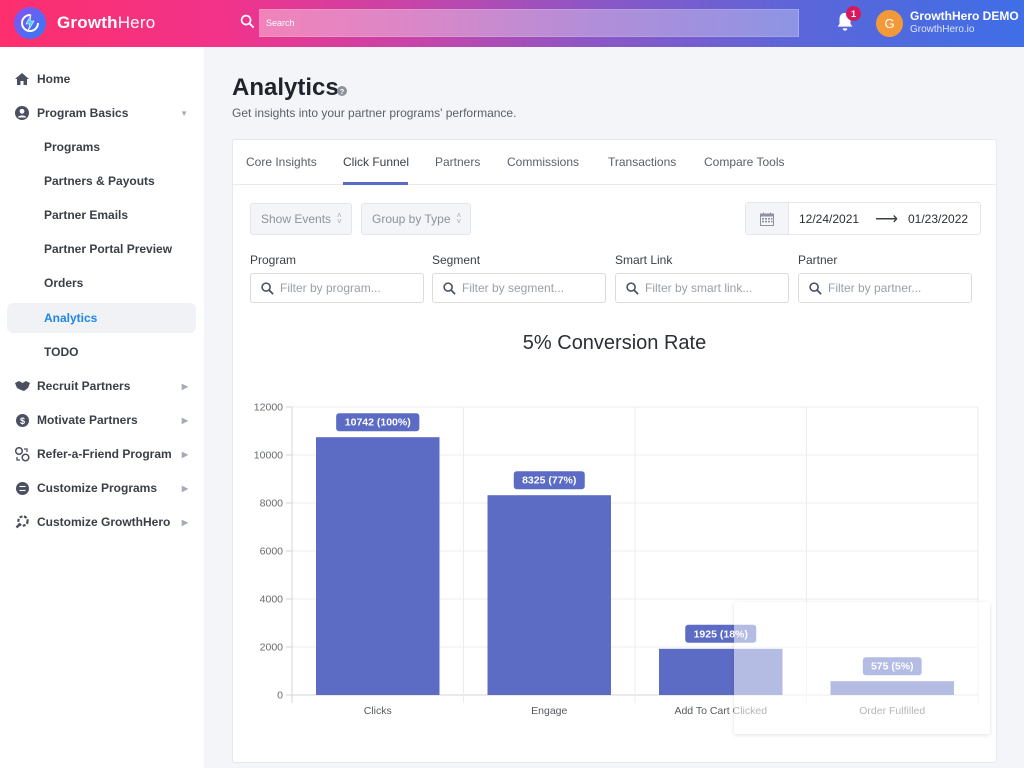  I want to click on y-tick-label: 2000, so click(272, 648).